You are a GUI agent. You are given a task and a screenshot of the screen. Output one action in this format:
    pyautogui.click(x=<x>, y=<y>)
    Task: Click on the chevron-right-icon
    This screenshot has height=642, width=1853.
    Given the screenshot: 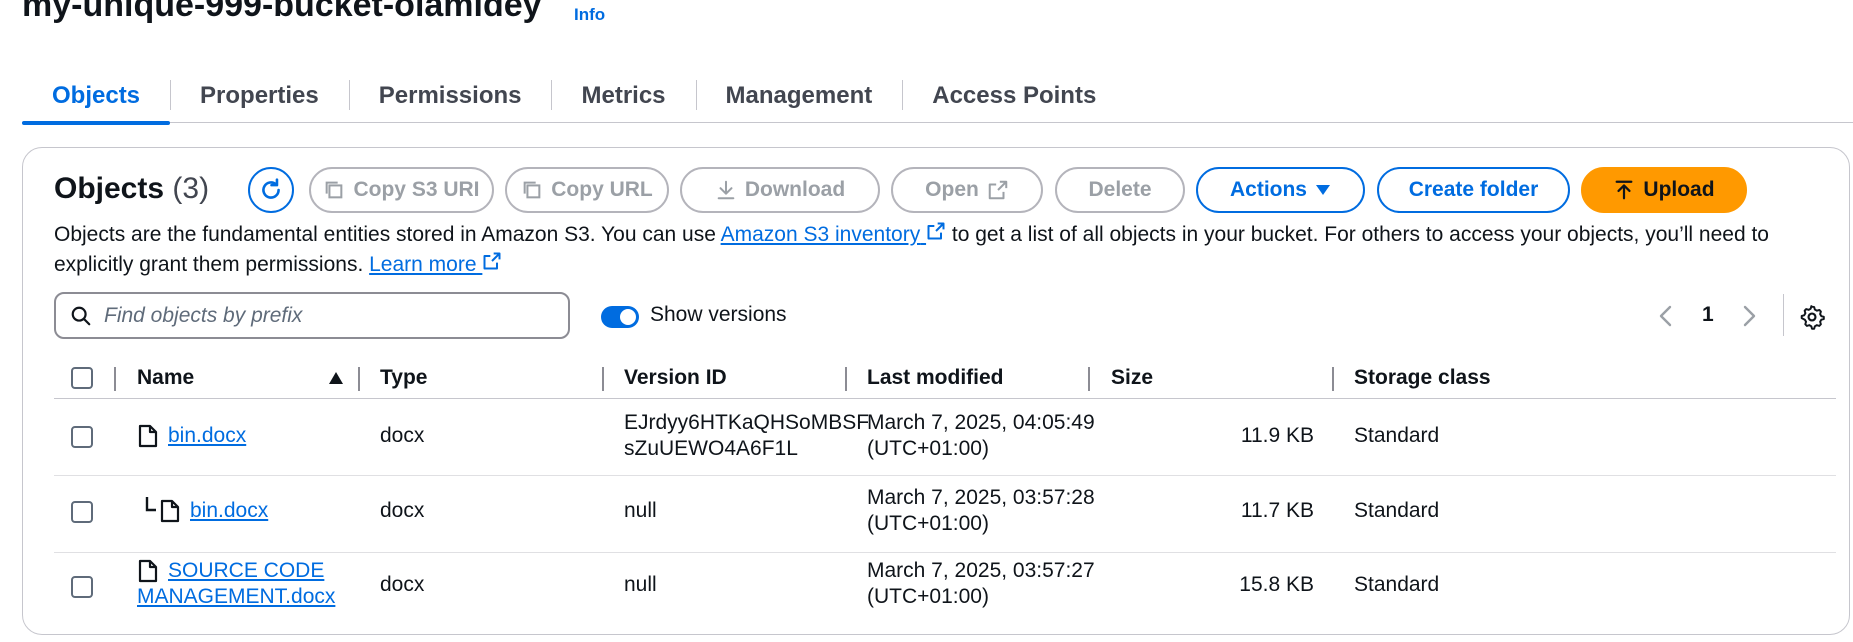 What is the action you would take?
    pyautogui.click(x=1749, y=316)
    